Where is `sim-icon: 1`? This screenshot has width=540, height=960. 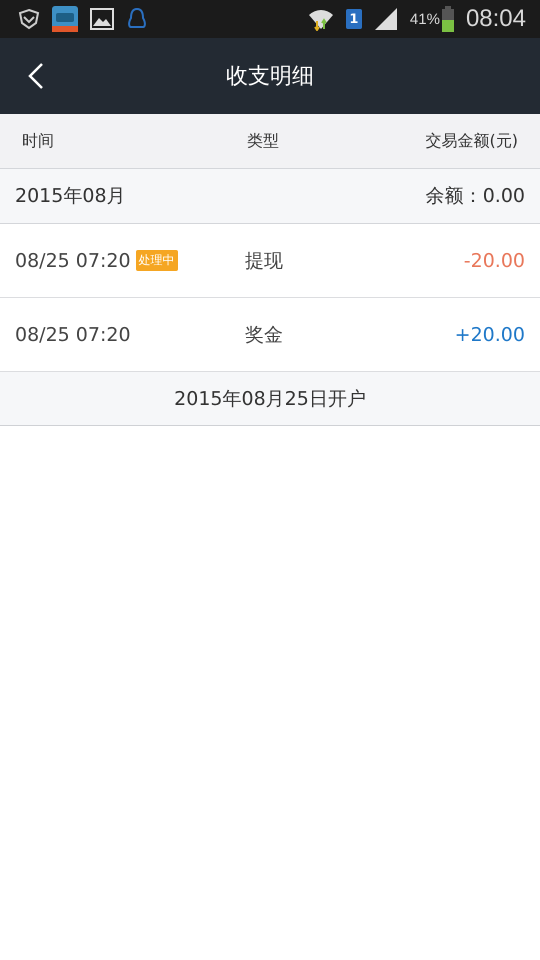
sim-icon: 1 is located at coordinates (354, 19).